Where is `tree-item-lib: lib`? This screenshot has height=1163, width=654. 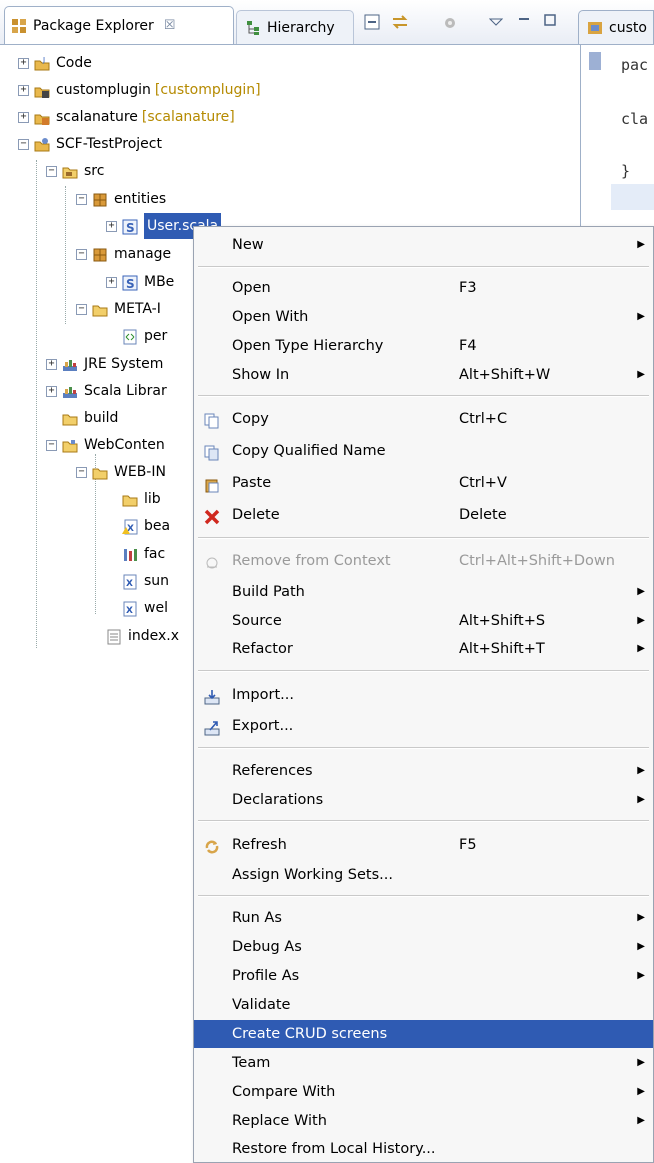 tree-item-lib: lib is located at coordinates (141, 499).